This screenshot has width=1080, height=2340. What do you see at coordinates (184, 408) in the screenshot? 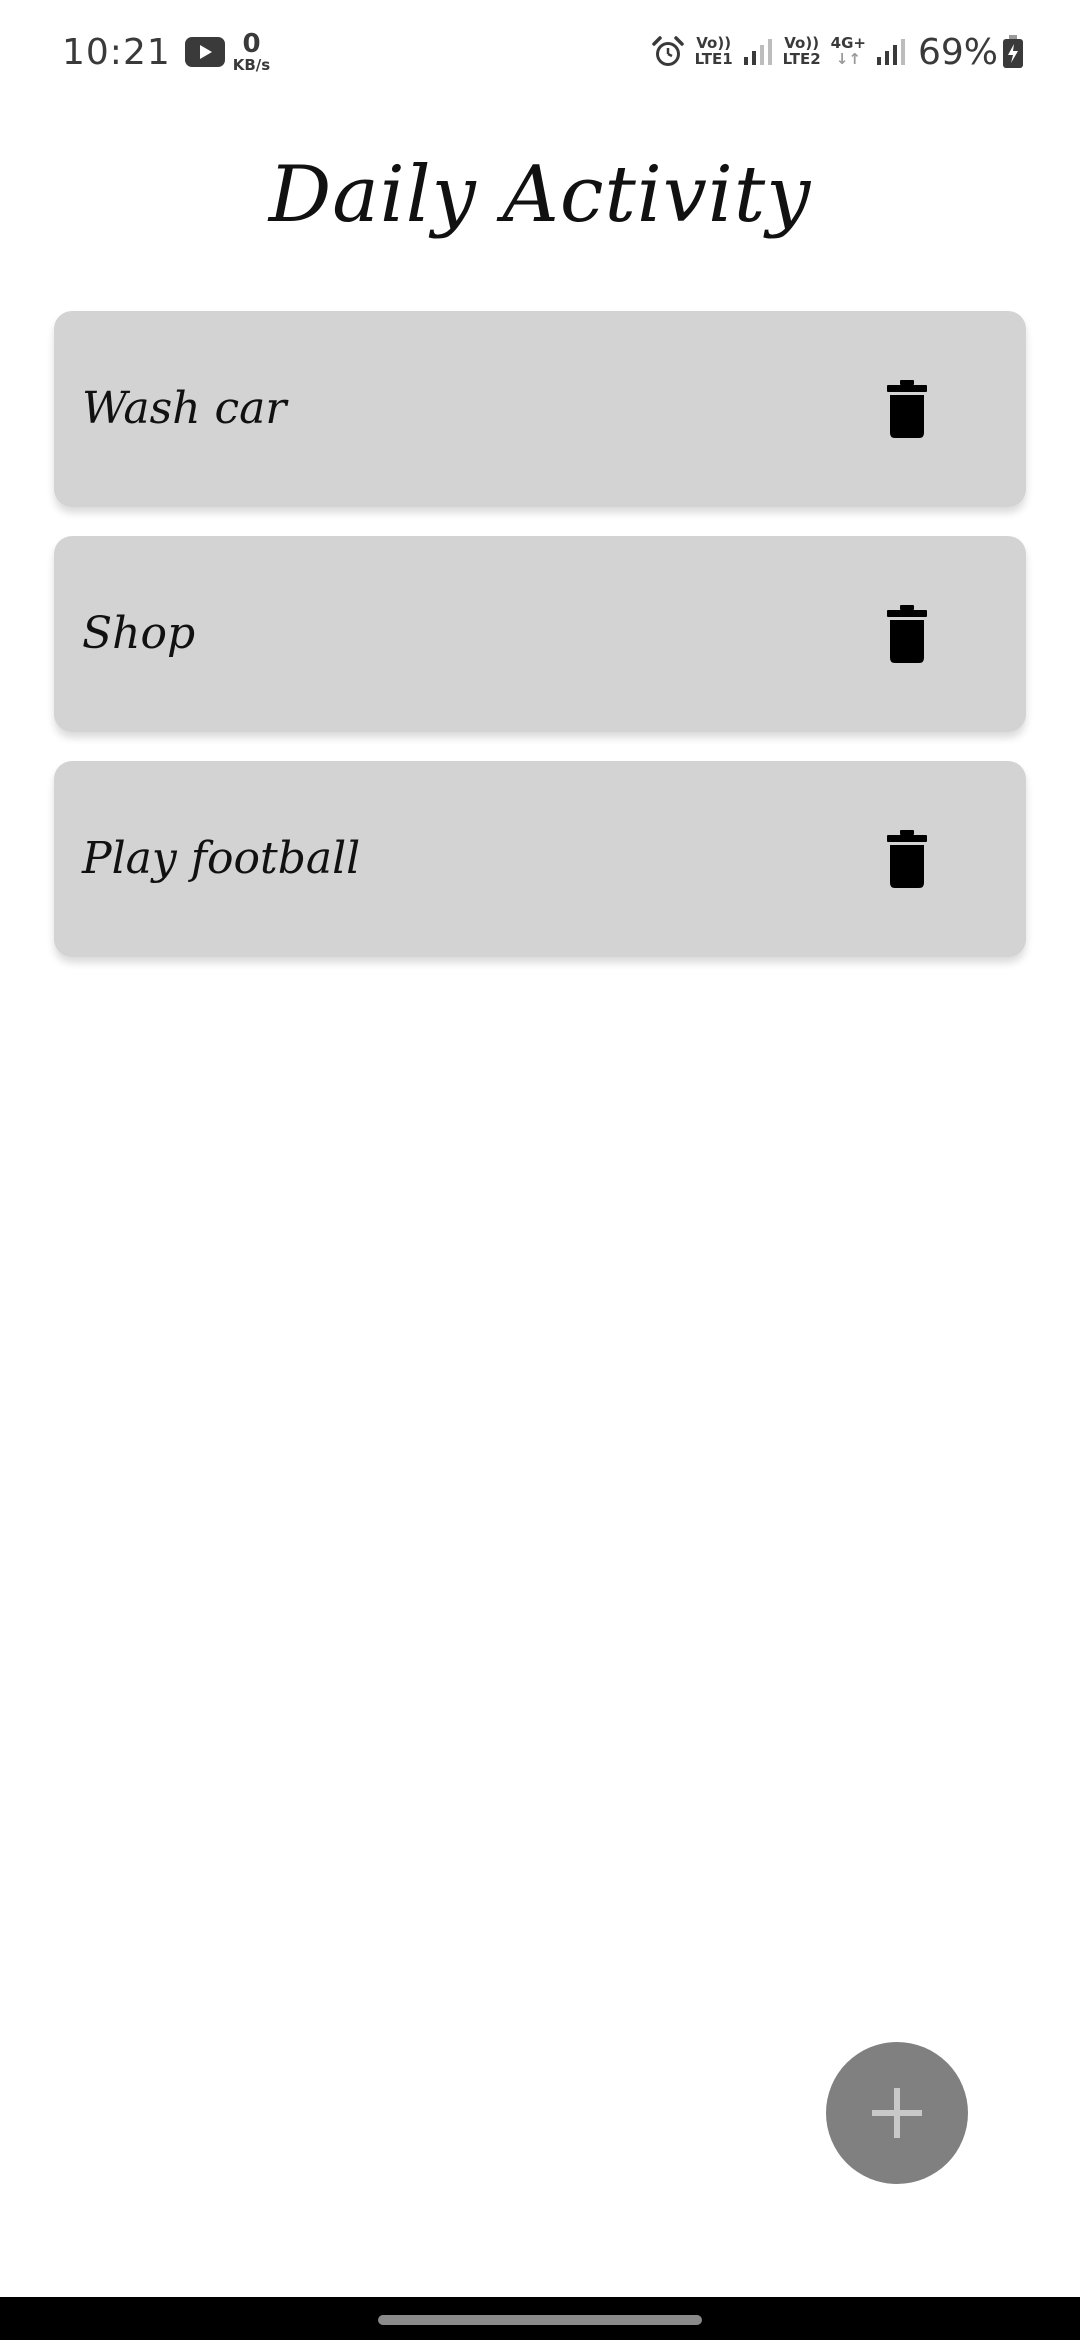
I see `task-label: Wash car` at bounding box center [184, 408].